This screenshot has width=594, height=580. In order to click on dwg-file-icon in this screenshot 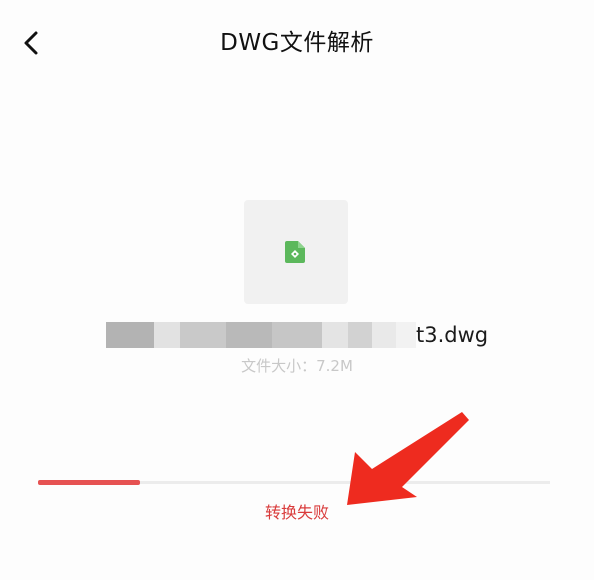, I will do `click(295, 252)`.